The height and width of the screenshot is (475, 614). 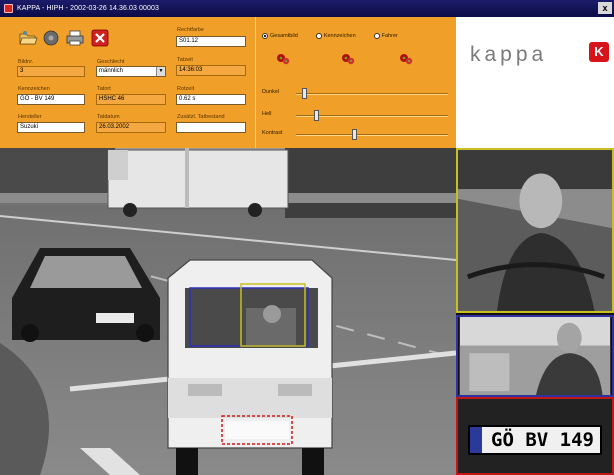 What do you see at coordinates (51, 127) in the screenshot?
I see `hersteller-field: Suzuki` at bounding box center [51, 127].